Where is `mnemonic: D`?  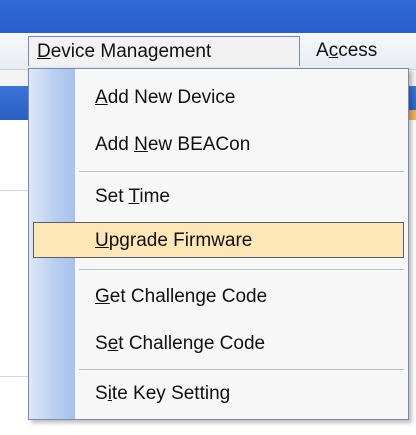 mnemonic: D is located at coordinates (44, 51).